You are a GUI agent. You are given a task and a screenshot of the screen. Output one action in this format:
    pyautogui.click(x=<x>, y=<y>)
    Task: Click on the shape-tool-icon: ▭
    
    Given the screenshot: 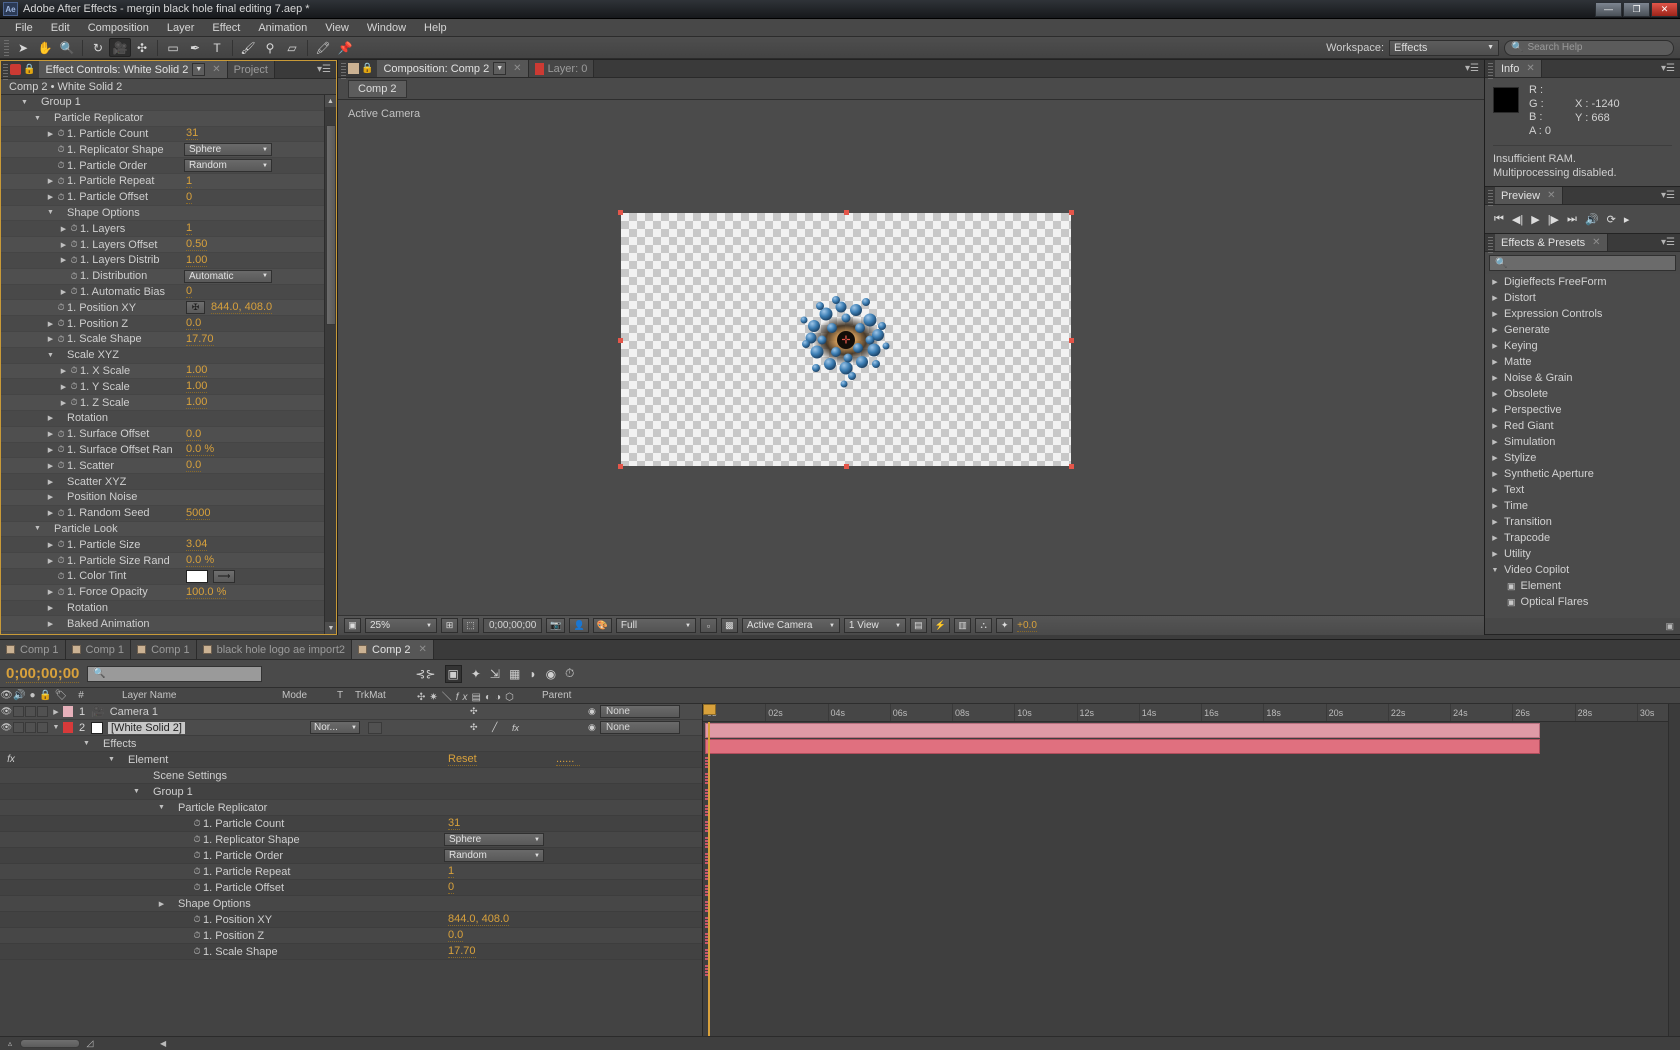 What is the action you would take?
    pyautogui.click(x=173, y=47)
    